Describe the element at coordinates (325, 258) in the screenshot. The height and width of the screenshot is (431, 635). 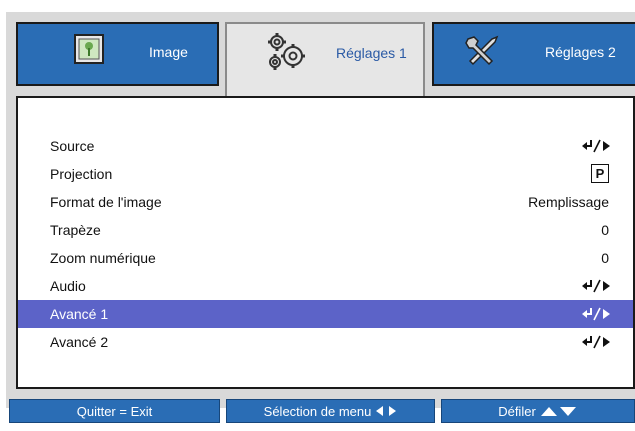
I see `menu-item-zoom-numerique: Zoom numérique 0` at that location.